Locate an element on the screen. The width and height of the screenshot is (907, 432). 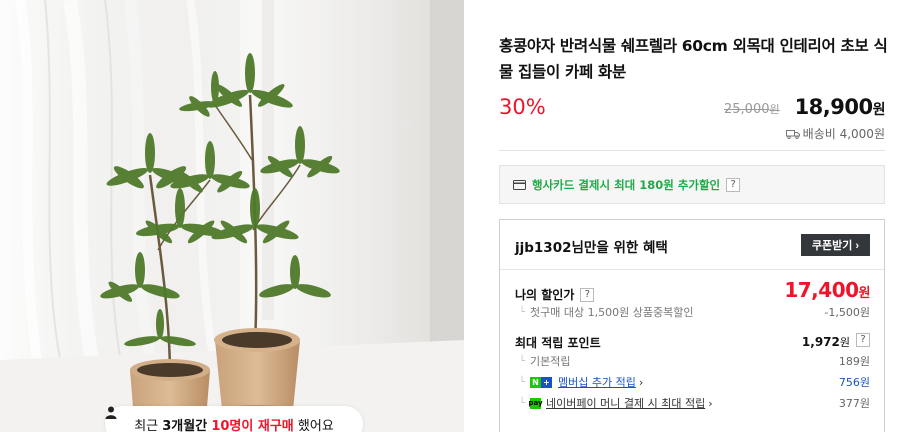
max-point-amount: 1,972원 is located at coordinates (826, 342).